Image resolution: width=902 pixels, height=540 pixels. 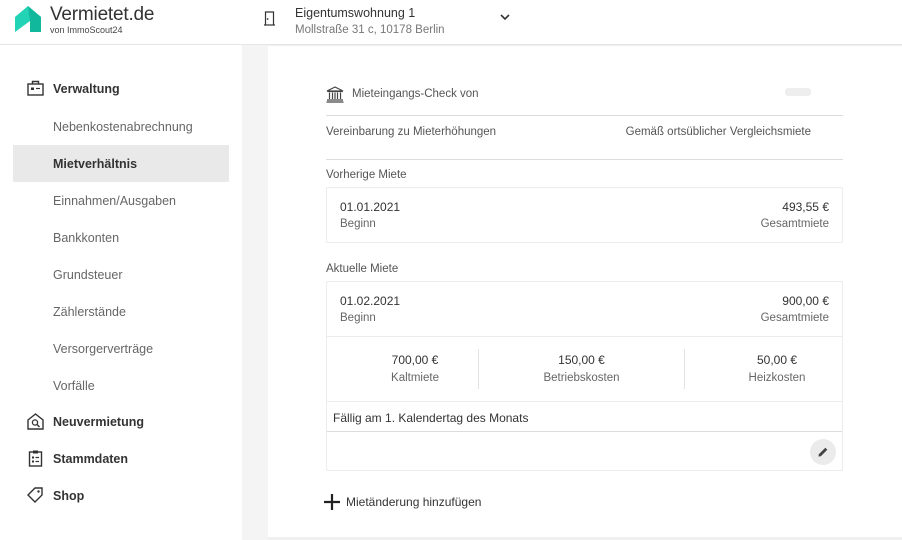 What do you see at coordinates (121, 237) in the screenshot?
I see `sidebar-item-bankkonten: Bankkonten` at bounding box center [121, 237].